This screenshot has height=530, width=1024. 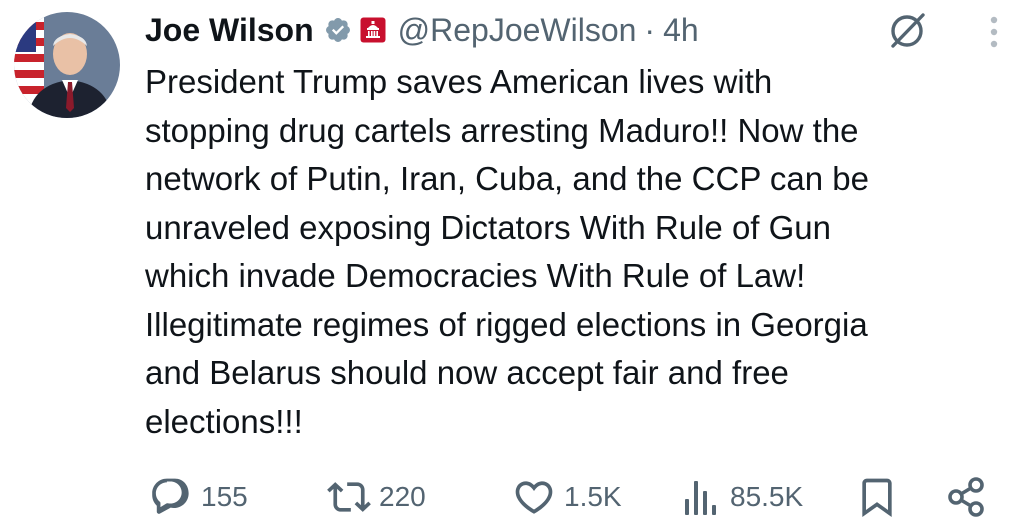 What do you see at coordinates (593, 496) in the screenshot?
I see `like-count: 1.5K` at bounding box center [593, 496].